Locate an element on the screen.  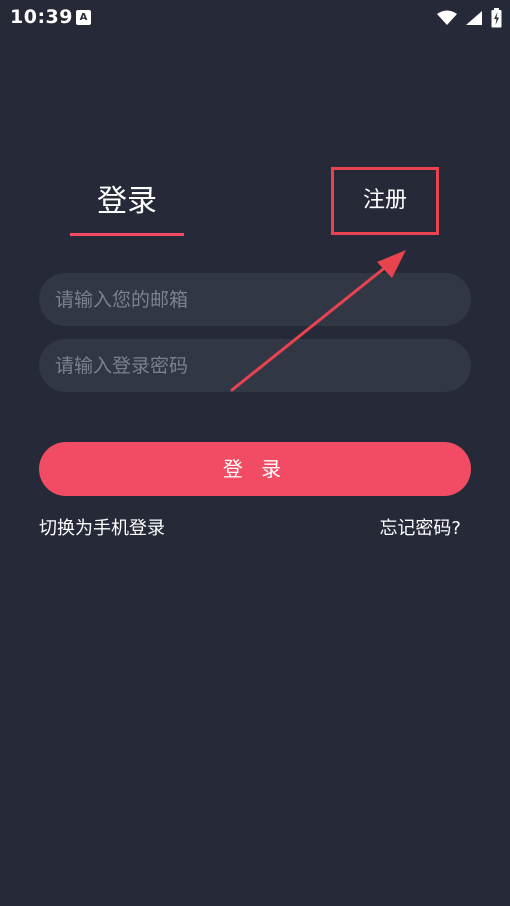
status-icons is located at coordinates (469, 18).